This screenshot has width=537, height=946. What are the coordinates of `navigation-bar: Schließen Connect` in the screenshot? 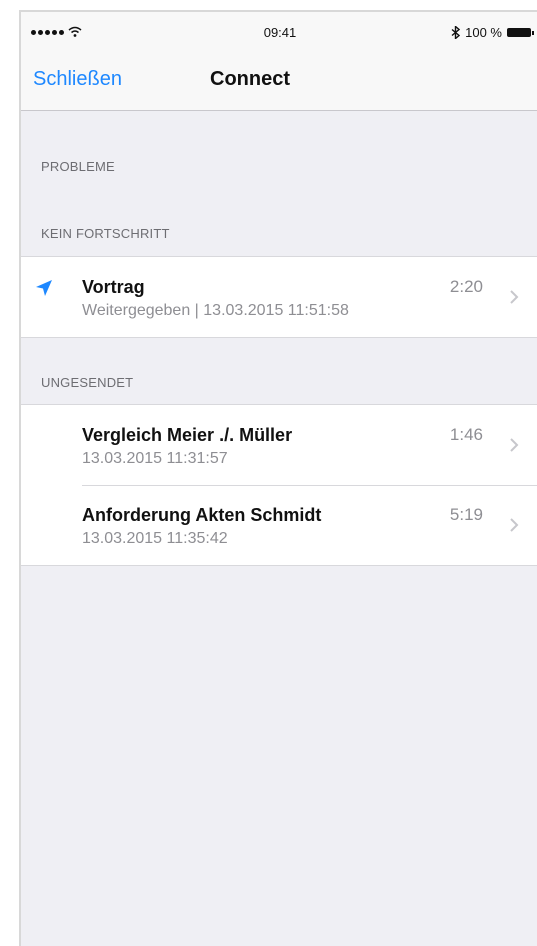 It's located at (279, 82).